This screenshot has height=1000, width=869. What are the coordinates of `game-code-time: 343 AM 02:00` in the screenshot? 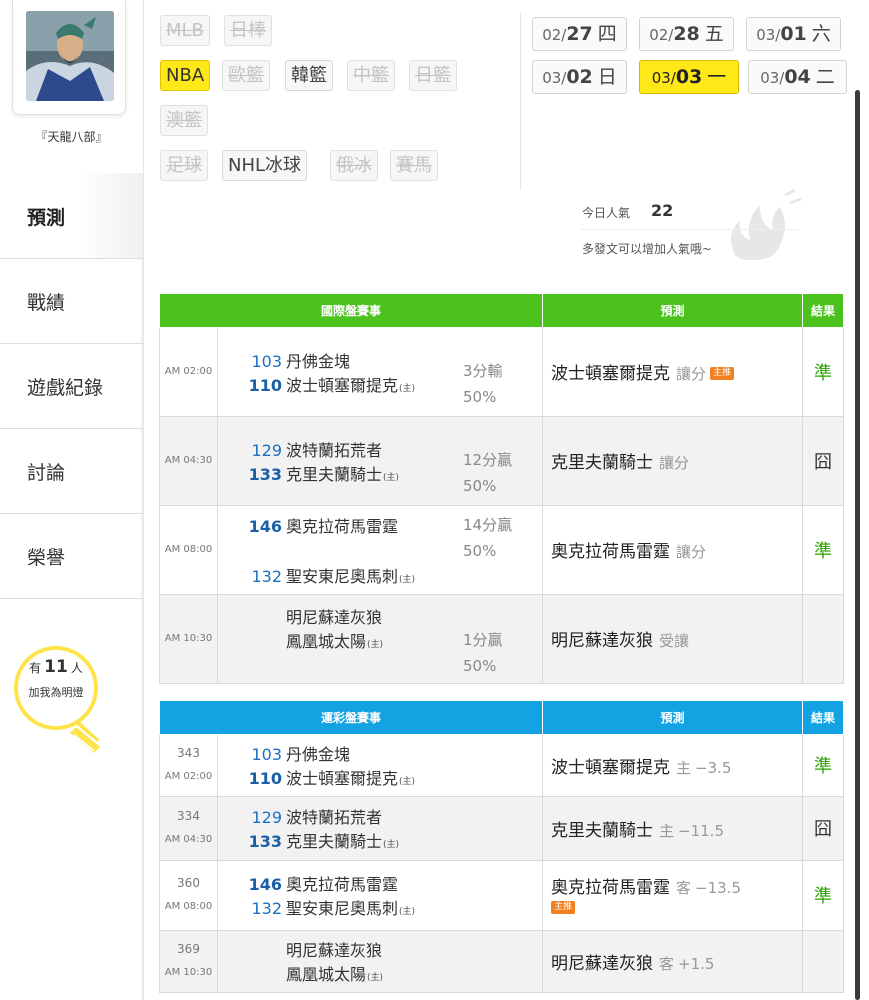 It's located at (188, 765).